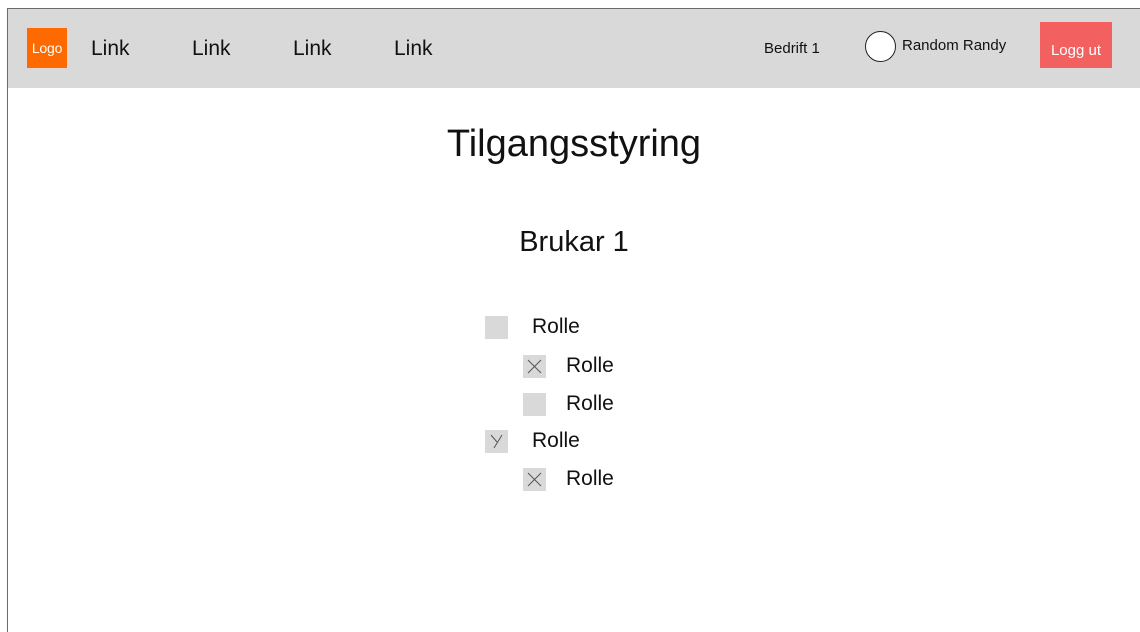 The width and height of the screenshot is (1140, 632). I want to click on logo: Logo, so click(47, 48).